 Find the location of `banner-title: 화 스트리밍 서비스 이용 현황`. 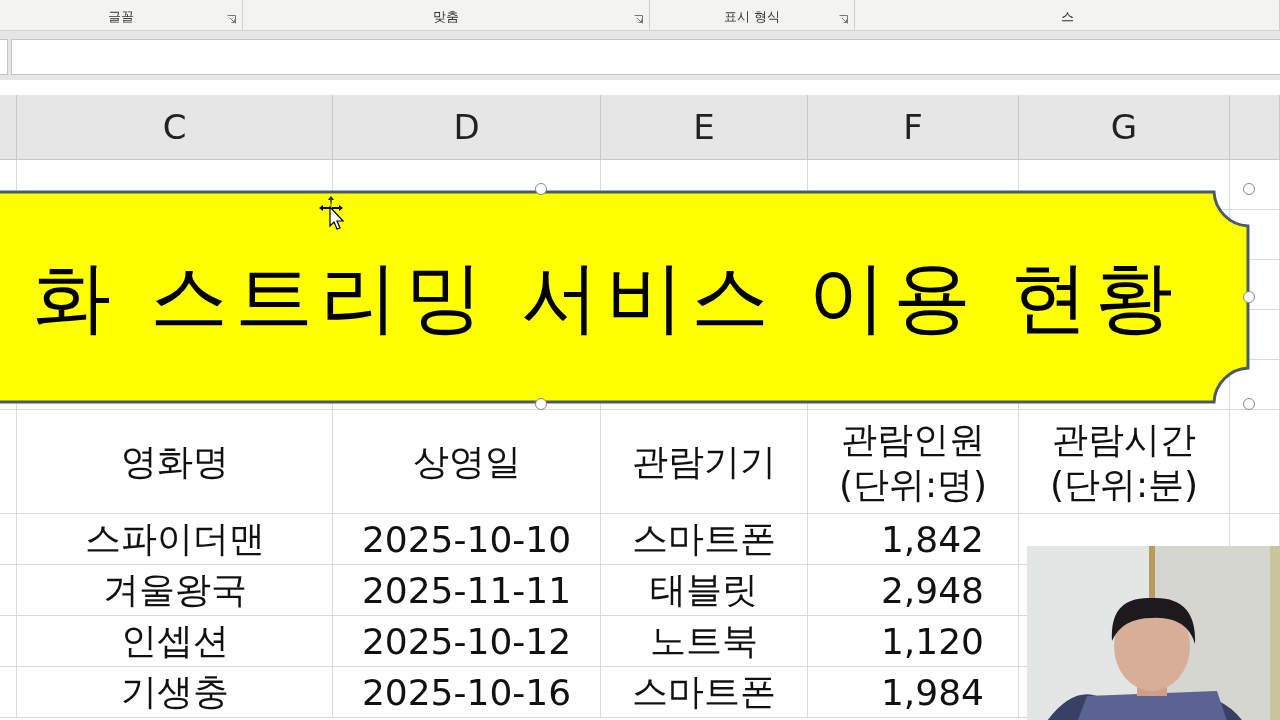

banner-title: 화 스트리밍 서비스 이용 현황 is located at coordinates (606, 297).